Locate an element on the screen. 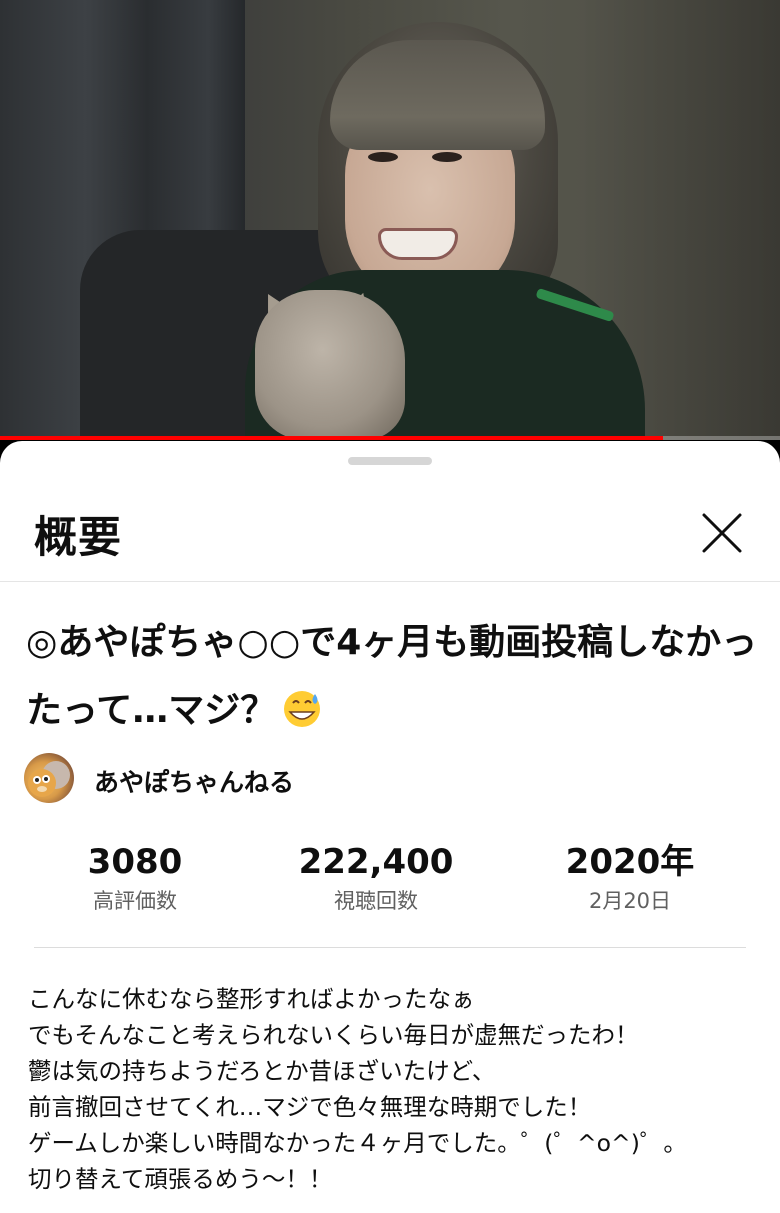 The width and height of the screenshot is (780, 1213). sheet-title: 概要 is located at coordinates (78, 538).